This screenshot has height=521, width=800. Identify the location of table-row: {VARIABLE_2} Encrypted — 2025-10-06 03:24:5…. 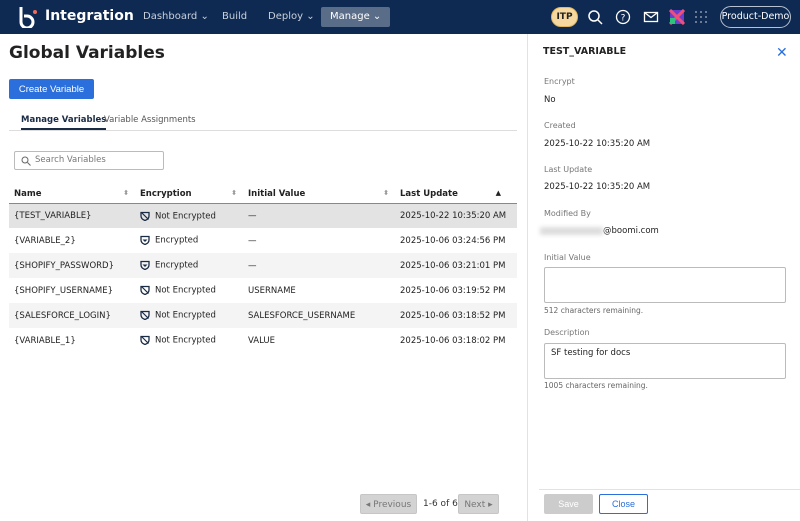
(263, 240).